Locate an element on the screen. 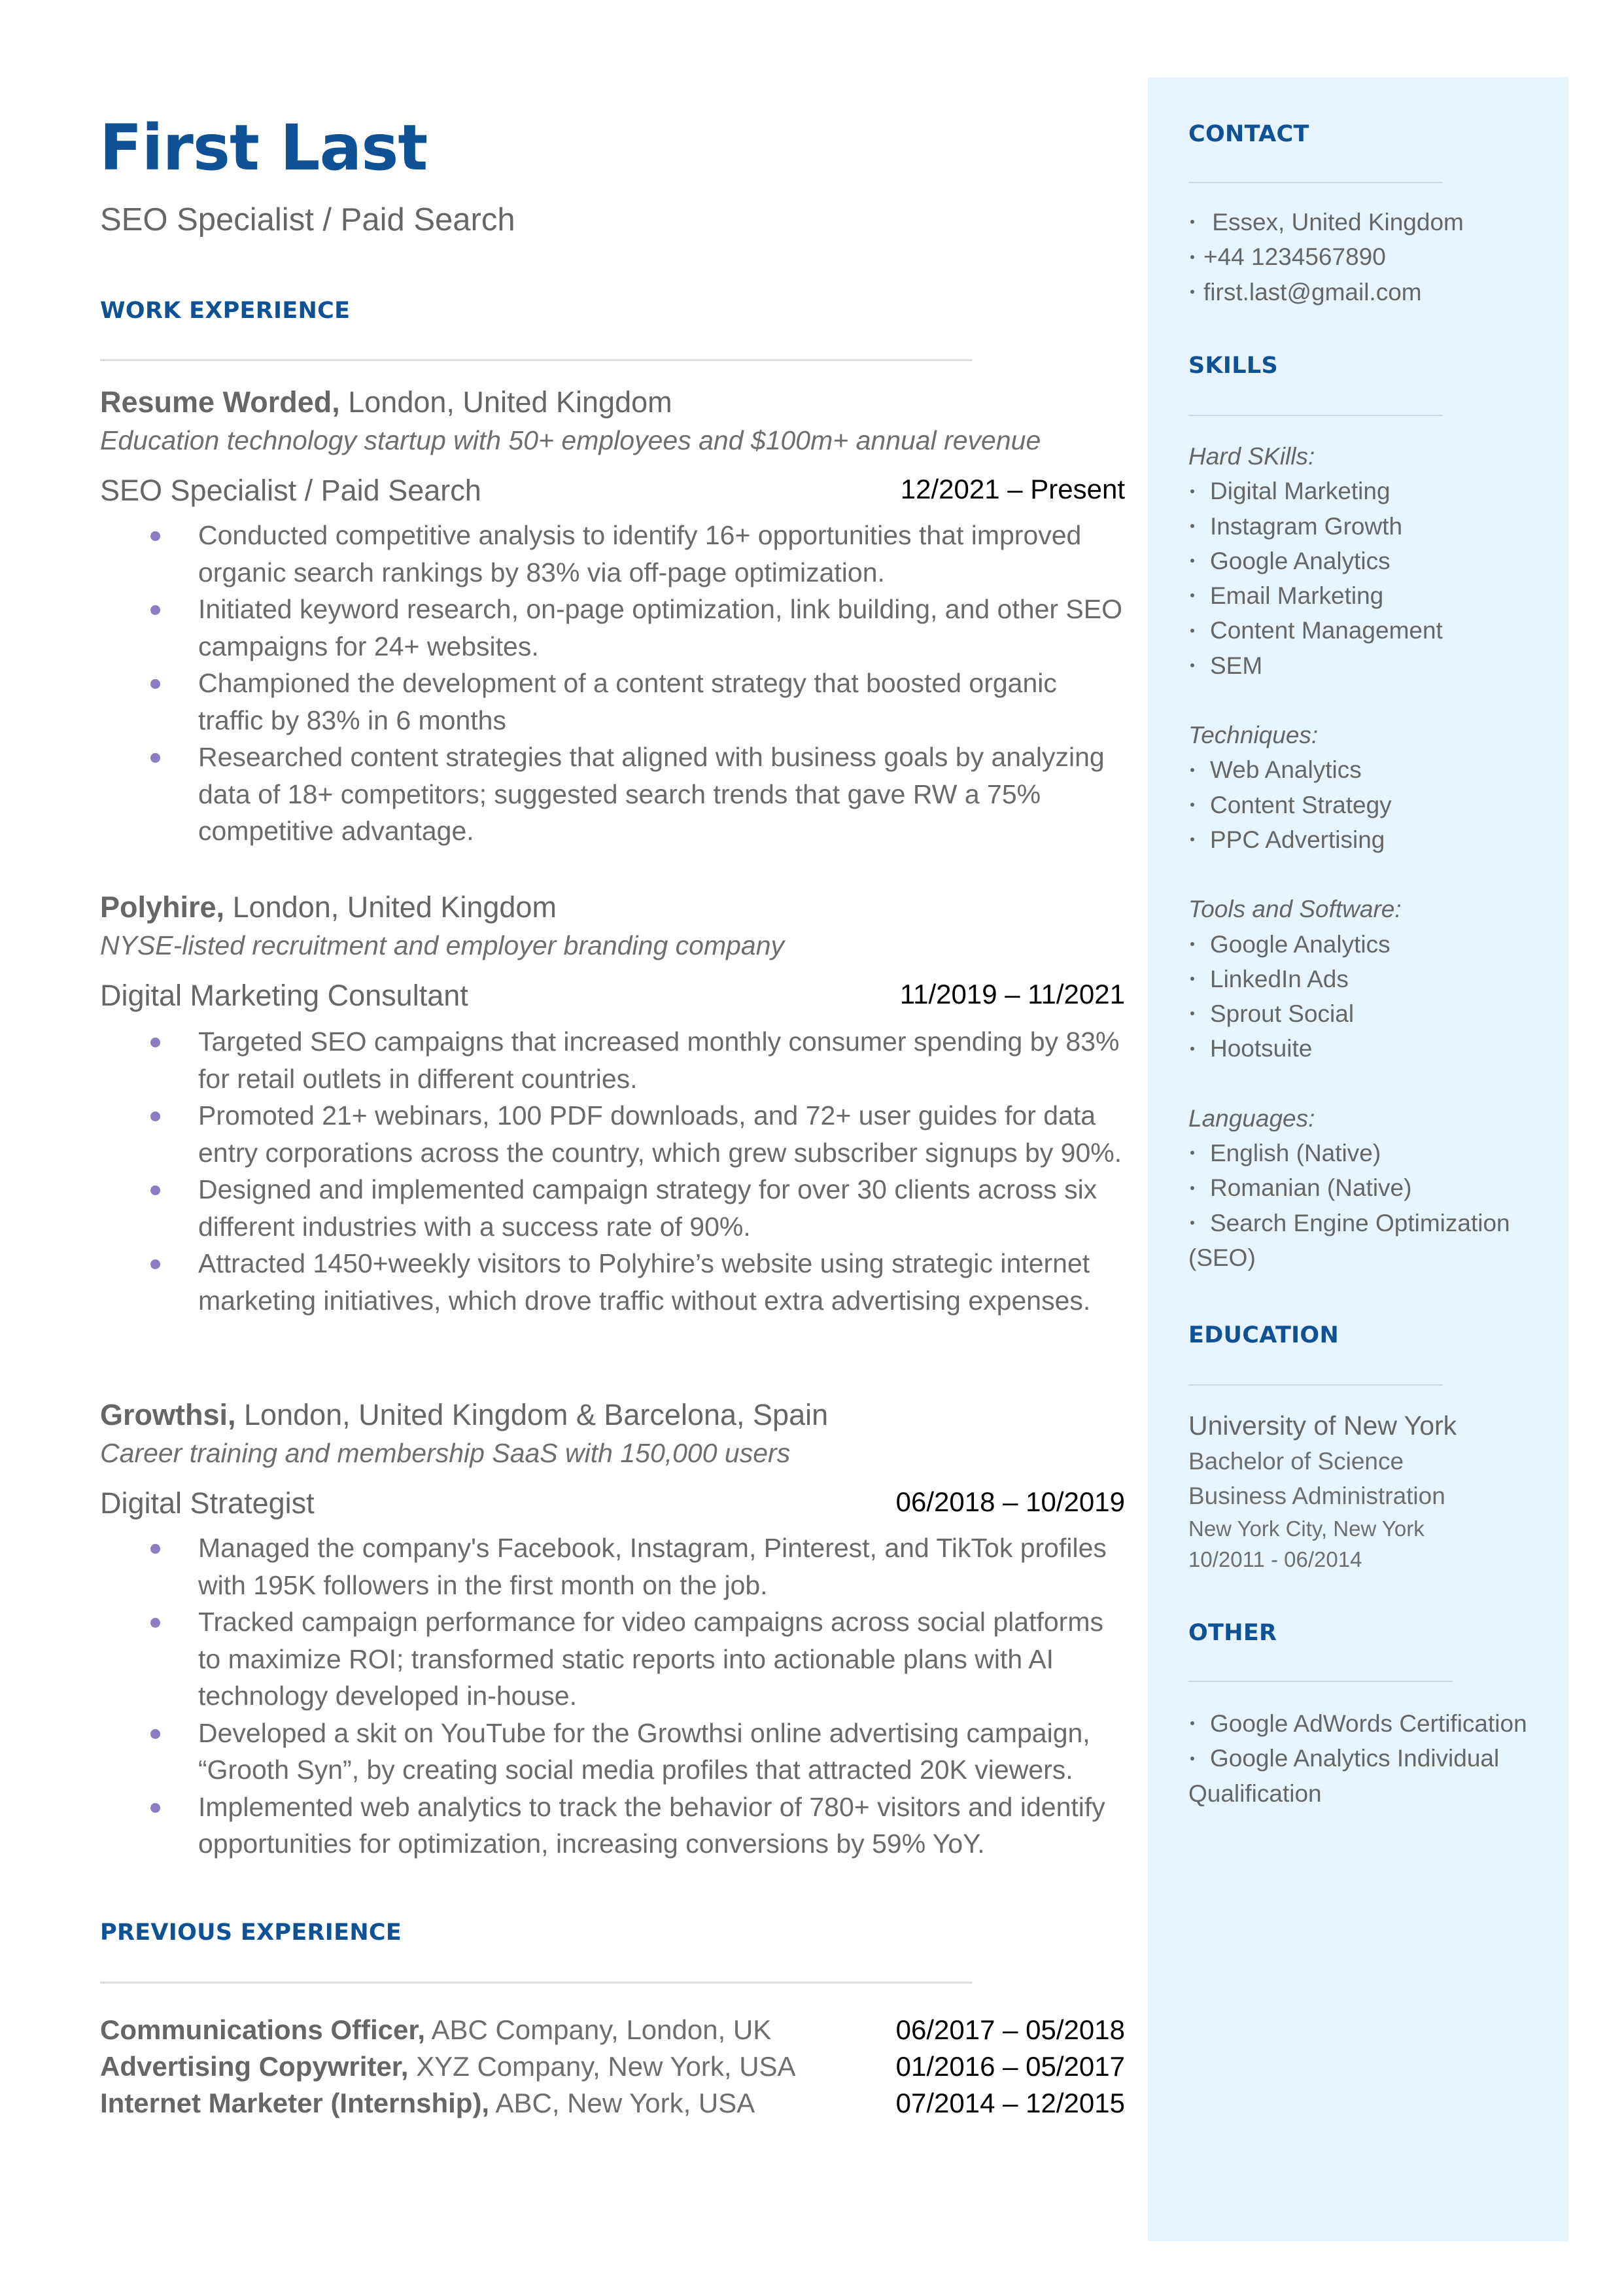  education-dates: 10/2011 - 06/2014 is located at coordinates (1275, 1559).